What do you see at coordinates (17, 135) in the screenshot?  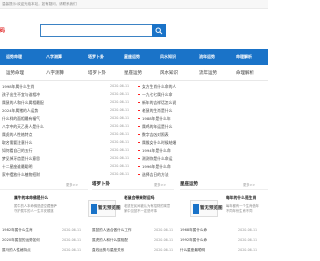 I see `list-item: 属虎的人性格特点` at bounding box center [17, 135].